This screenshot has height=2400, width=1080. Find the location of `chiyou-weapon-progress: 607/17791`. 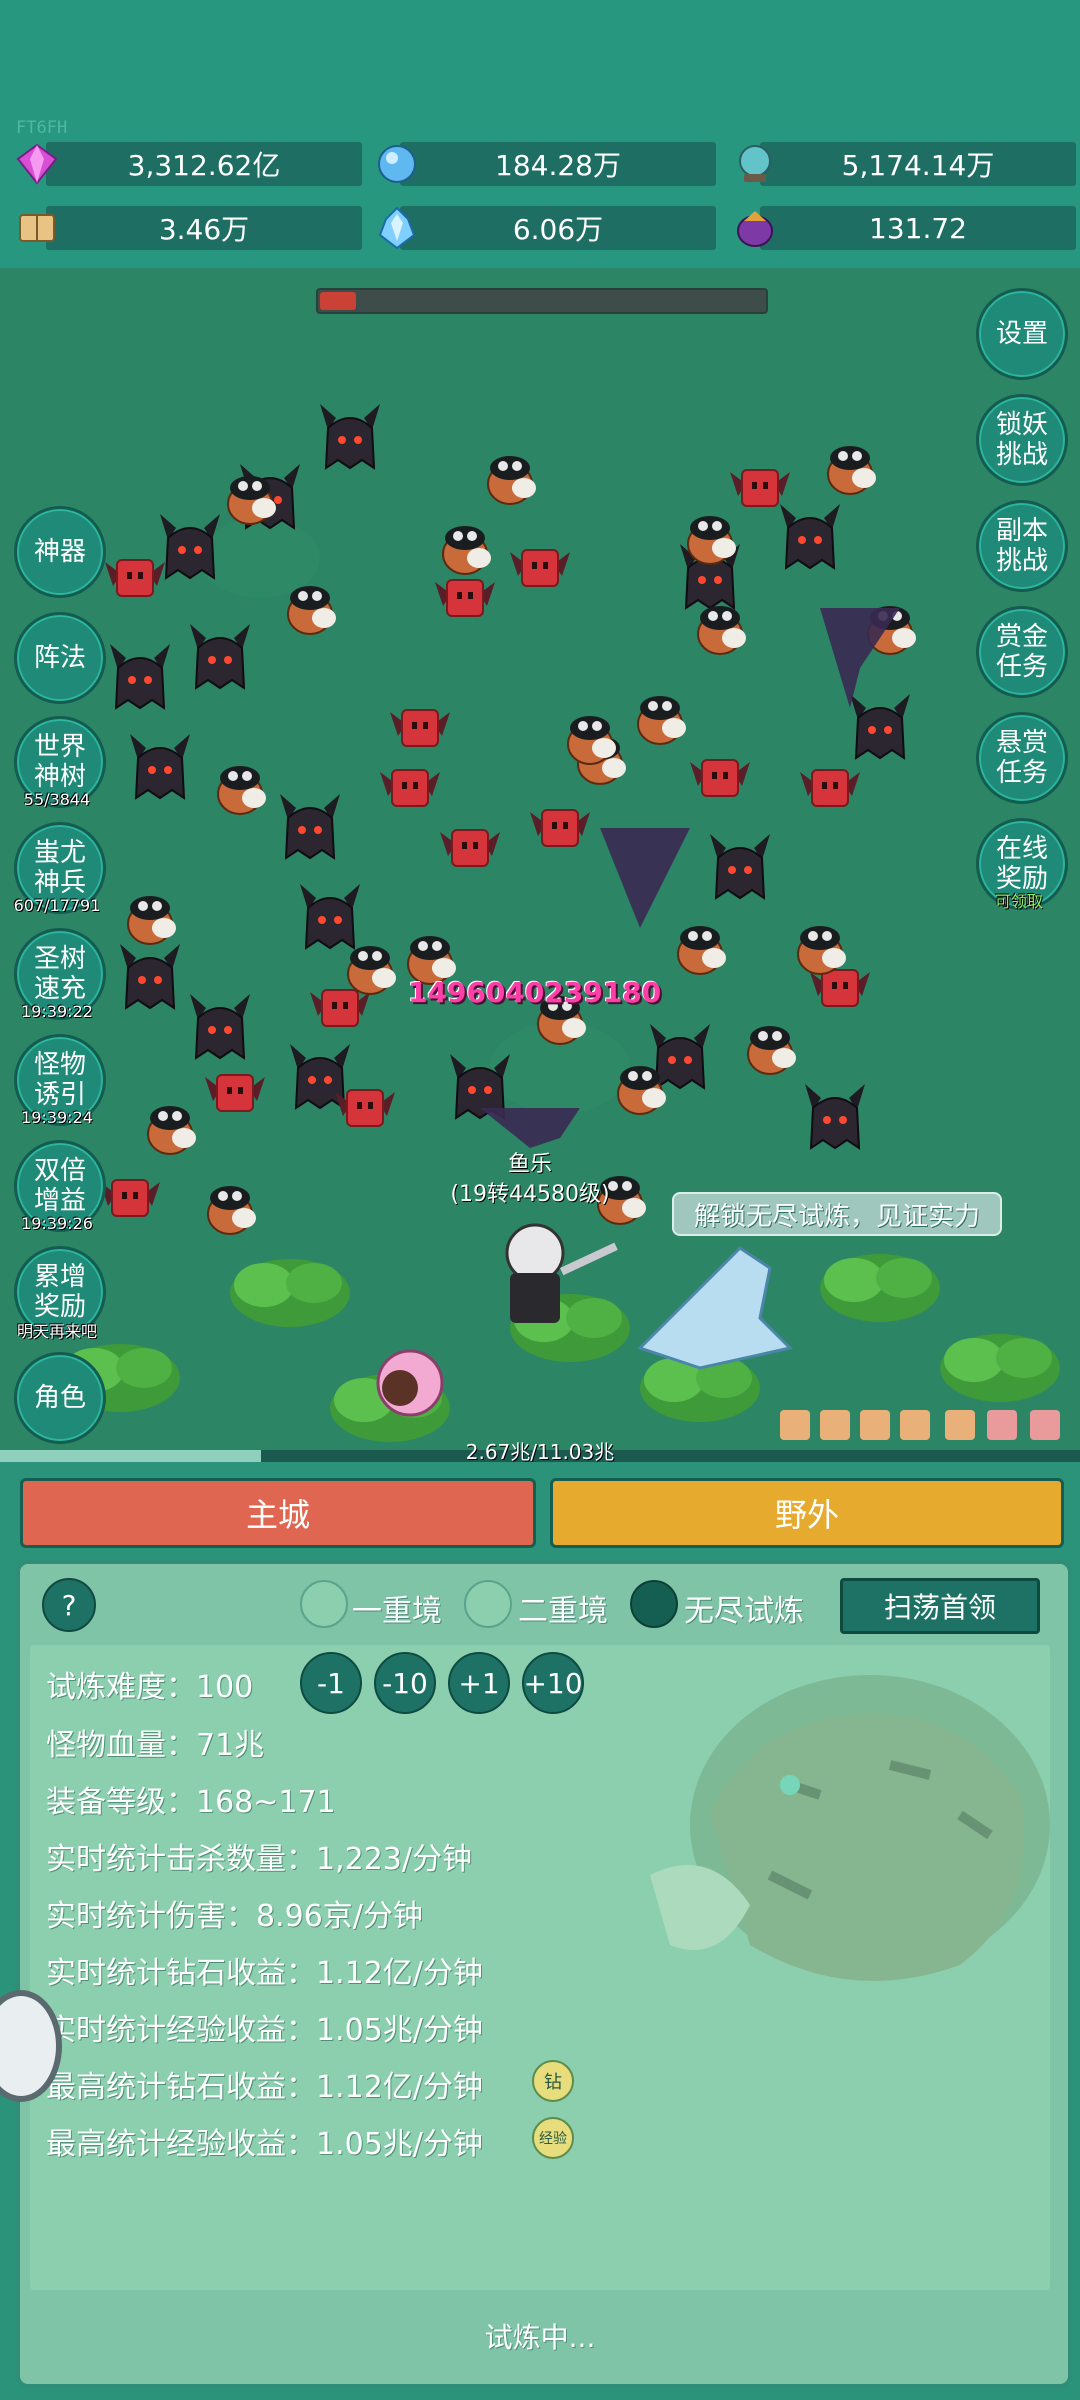

chiyou-weapon-progress: 607/17791 is located at coordinates (57, 905).